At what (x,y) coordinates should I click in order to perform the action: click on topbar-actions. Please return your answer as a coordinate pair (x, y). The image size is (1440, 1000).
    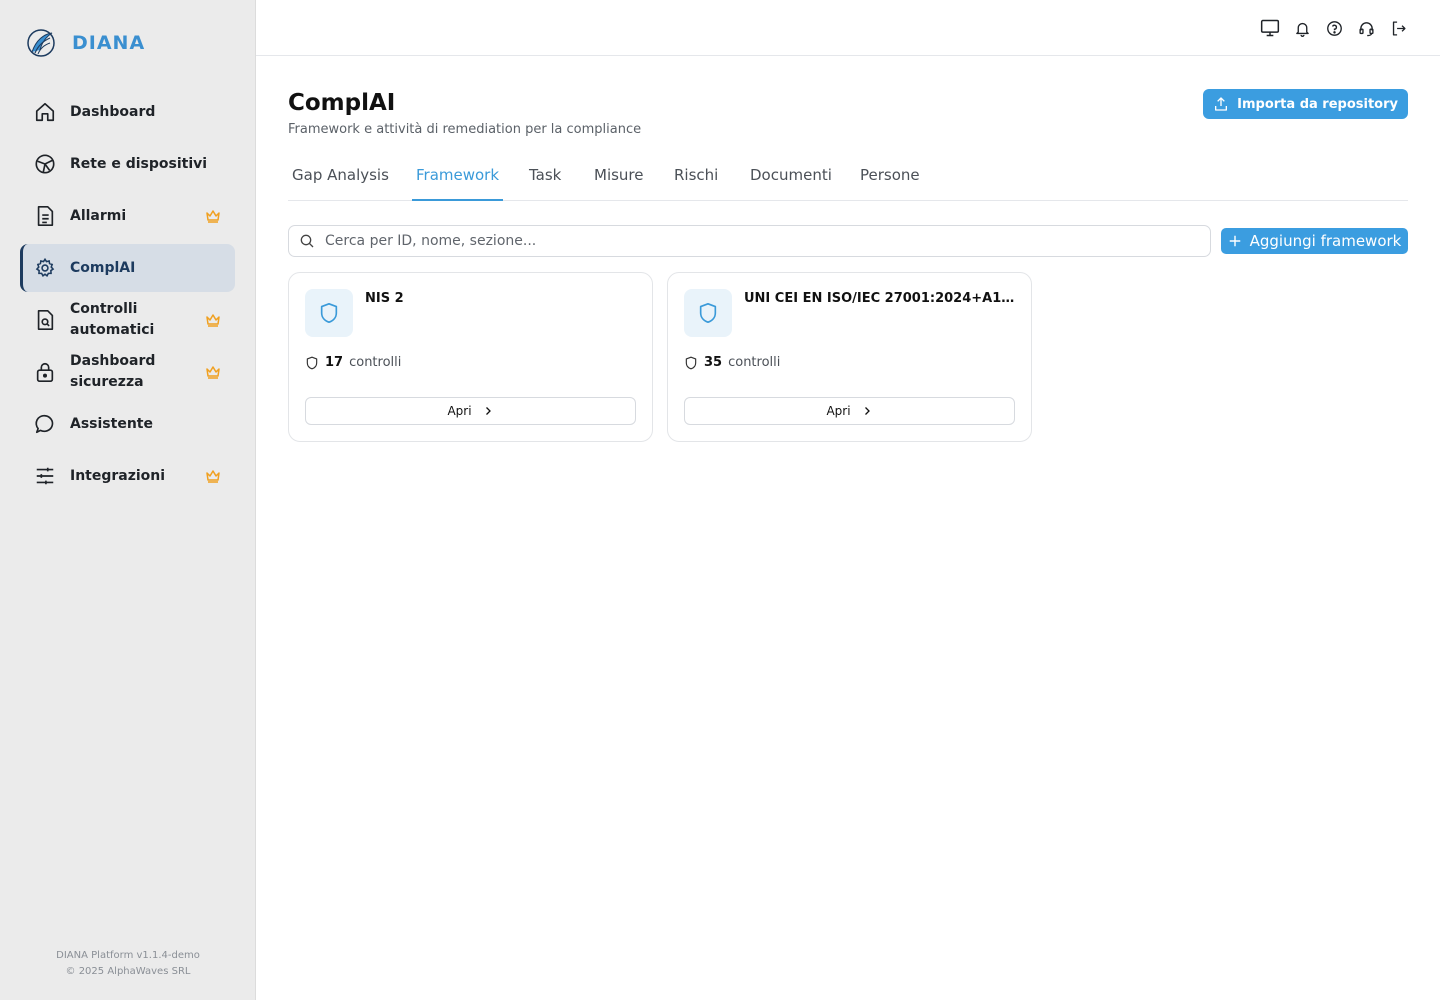
    Looking at the image, I should click on (1334, 28).